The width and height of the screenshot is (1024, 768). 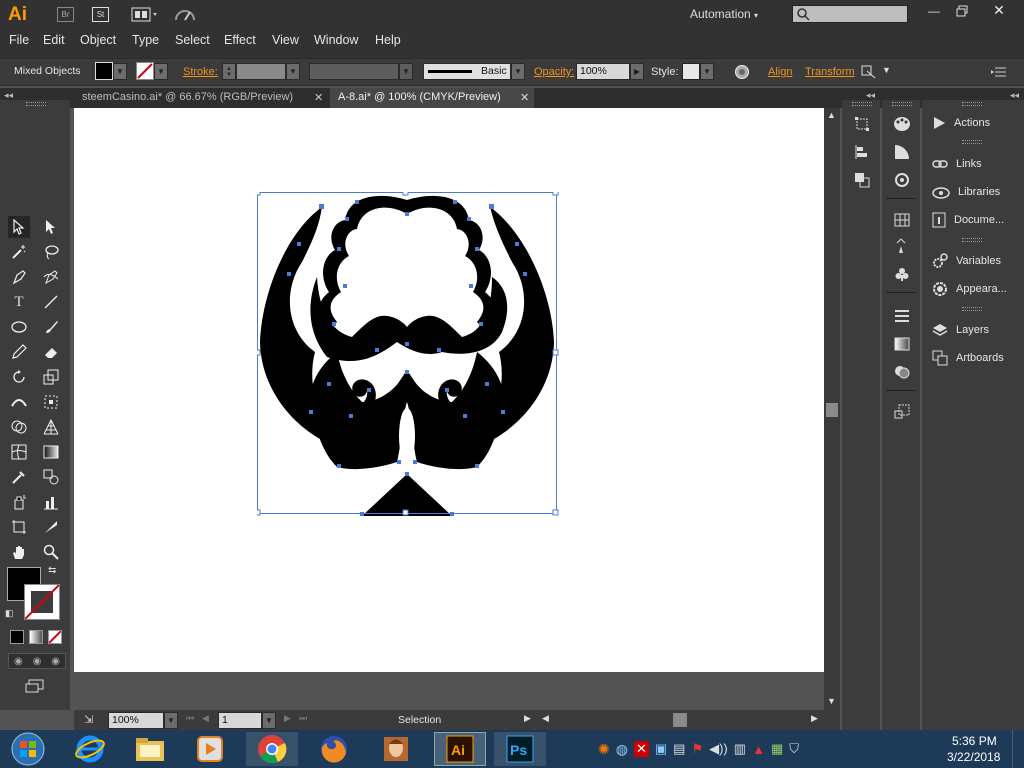 What do you see at coordinates (285, 40) in the screenshot?
I see `menu-view: View` at bounding box center [285, 40].